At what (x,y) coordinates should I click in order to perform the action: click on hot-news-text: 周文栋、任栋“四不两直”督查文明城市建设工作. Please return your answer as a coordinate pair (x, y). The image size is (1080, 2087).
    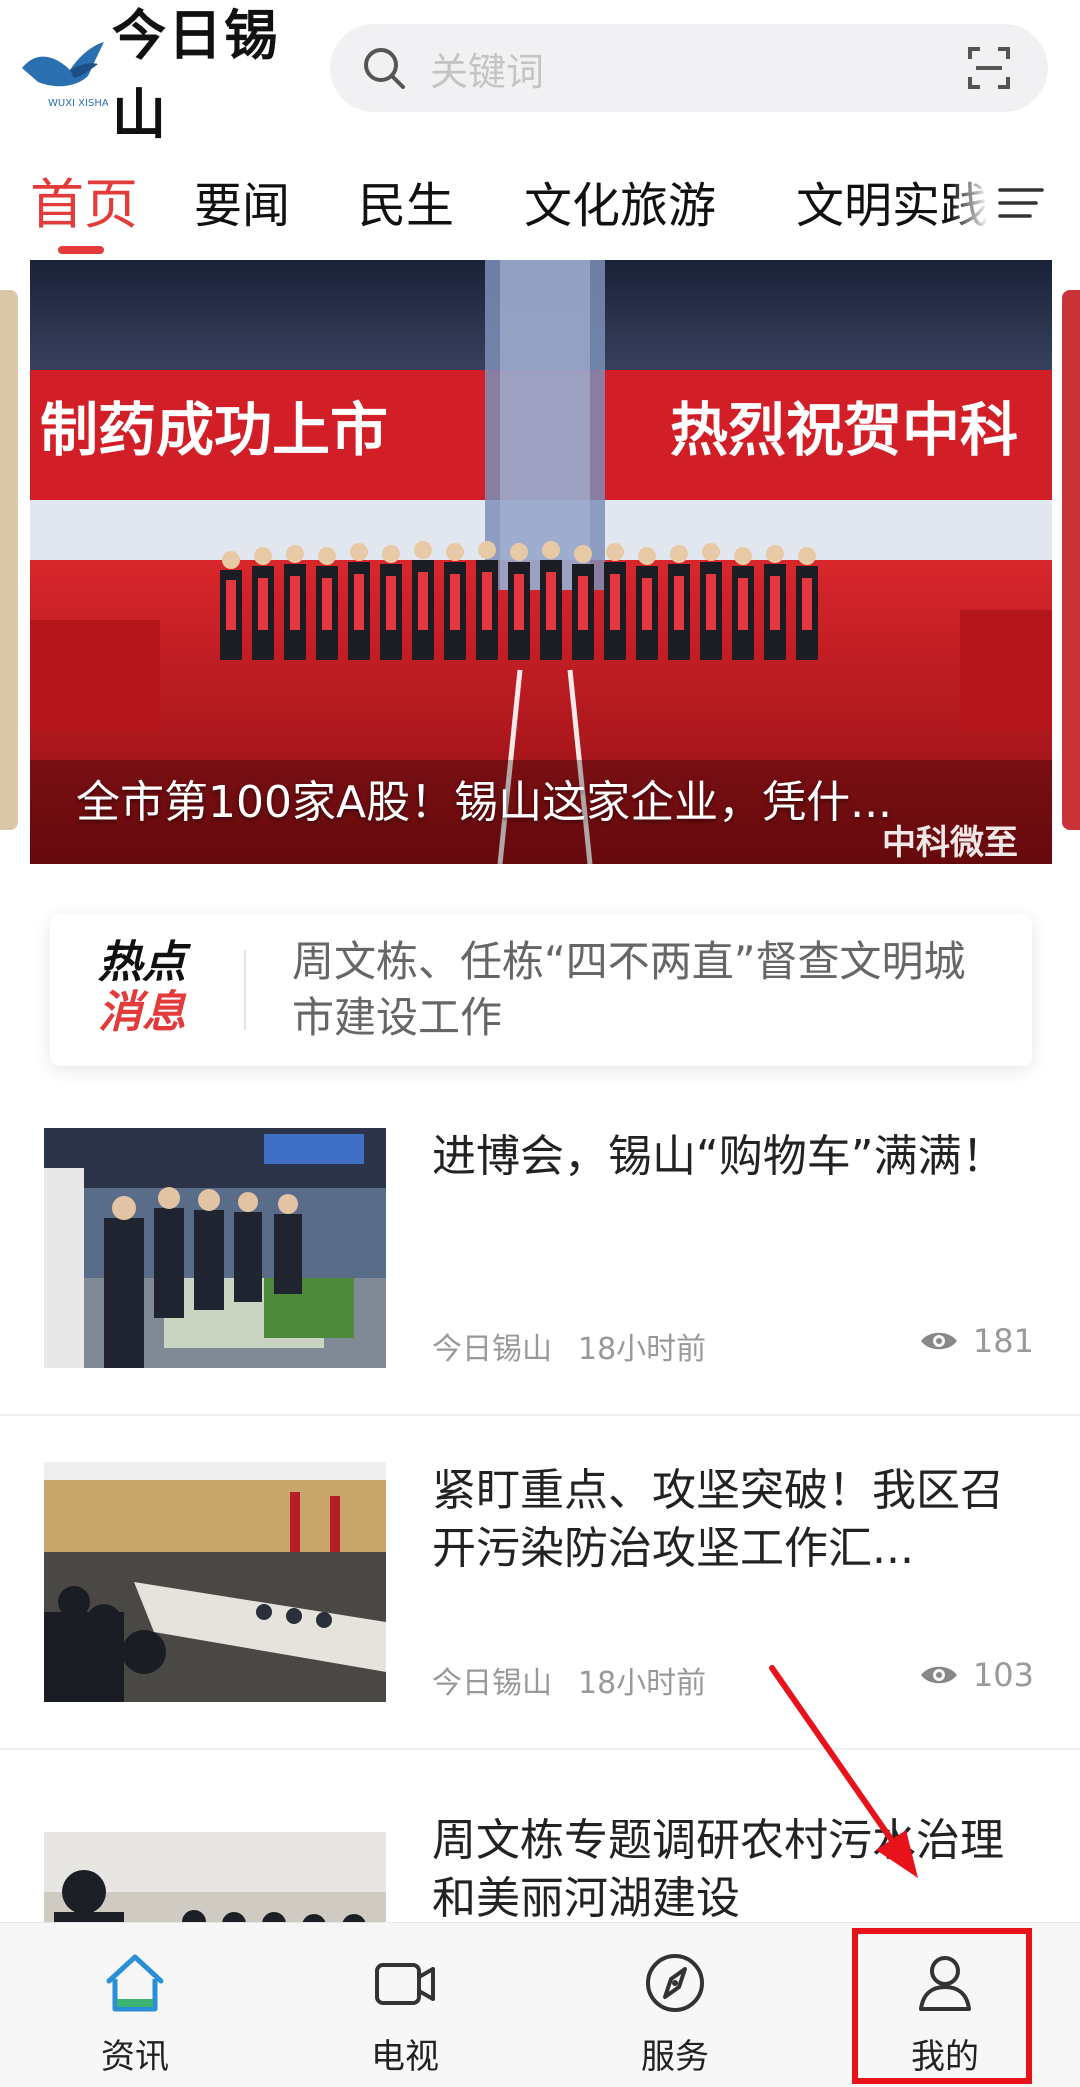
    Looking at the image, I should click on (642, 990).